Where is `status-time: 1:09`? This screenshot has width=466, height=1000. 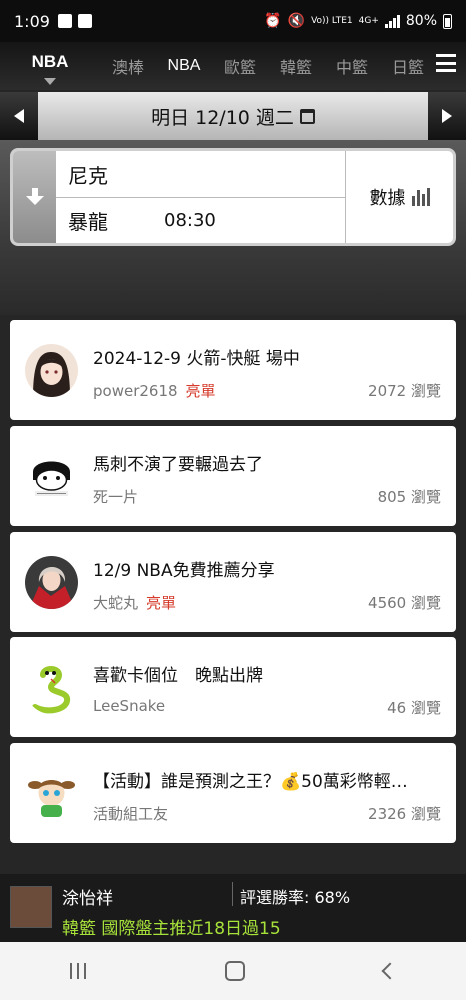
status-time: 1:09 is located at coordinates (32, 21).